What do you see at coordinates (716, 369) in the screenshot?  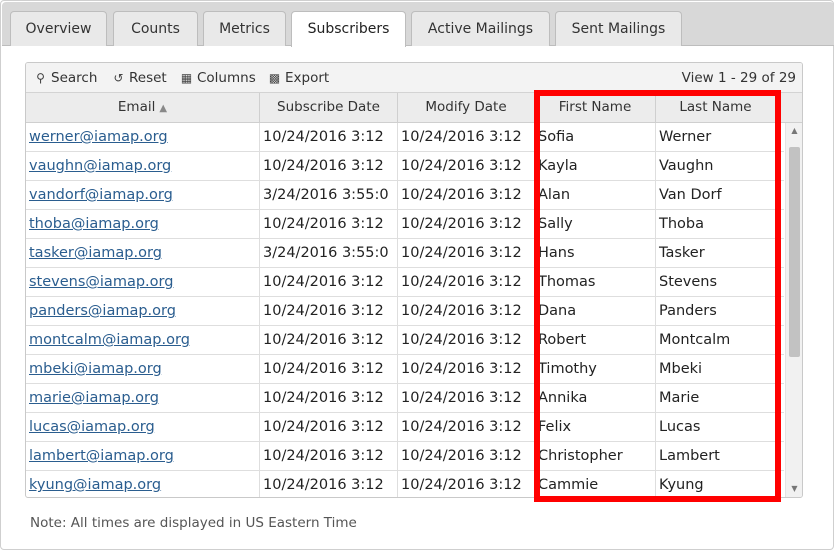 I see `cell-last-name: Mbeki` at bounding box center [716, 369].